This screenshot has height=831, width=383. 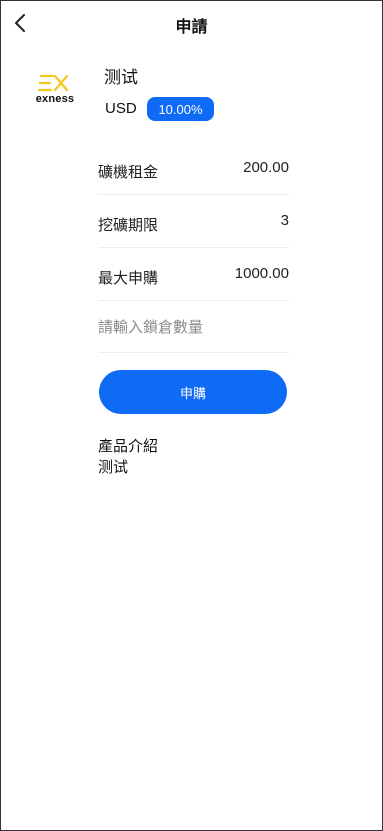 I want to click on lock-amount-row, so click(x=193, y=327).